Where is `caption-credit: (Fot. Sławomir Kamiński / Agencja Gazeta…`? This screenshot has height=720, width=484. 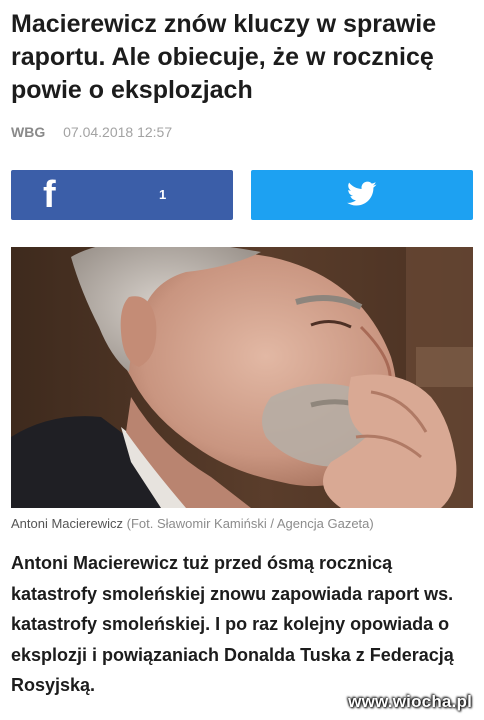 caption-credit: (Fot. Sławomir Kamiński / Agencja Gazeta… is located at coordinates (250, 523).